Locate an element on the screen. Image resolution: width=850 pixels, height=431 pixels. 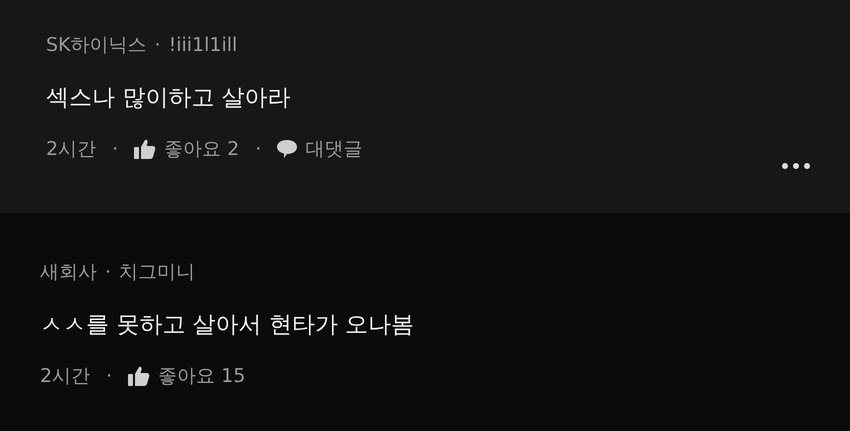
company-name: SK하이닉스 is located at coordinates (96, 45).